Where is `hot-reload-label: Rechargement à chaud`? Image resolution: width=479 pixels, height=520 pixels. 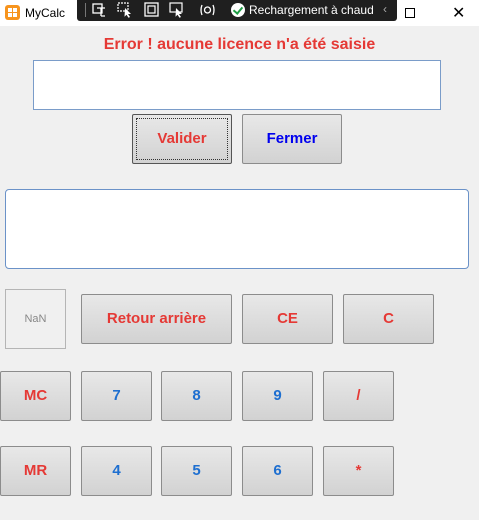 hot-reload-label: Rechargement à chaud is located at coordinates (311, 10).